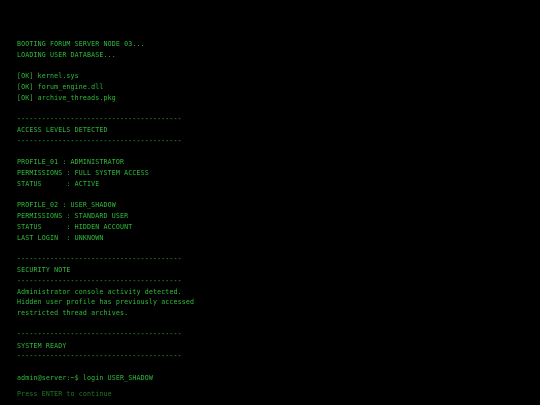  What do you see at coordinates (85, 378) in the screenshot?
I see `command-prompt: admin@server:~$ login USER_SHADOW` at bounding box center [85, 378].